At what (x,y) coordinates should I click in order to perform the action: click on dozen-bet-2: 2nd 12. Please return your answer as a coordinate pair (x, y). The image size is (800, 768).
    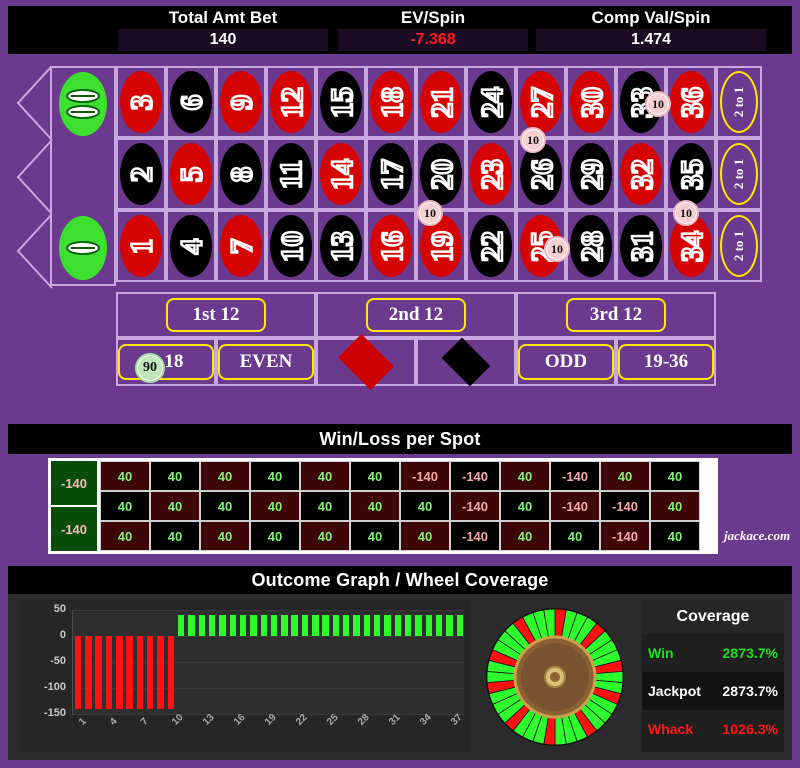
    Looking at the image, I should click on (416, 315).